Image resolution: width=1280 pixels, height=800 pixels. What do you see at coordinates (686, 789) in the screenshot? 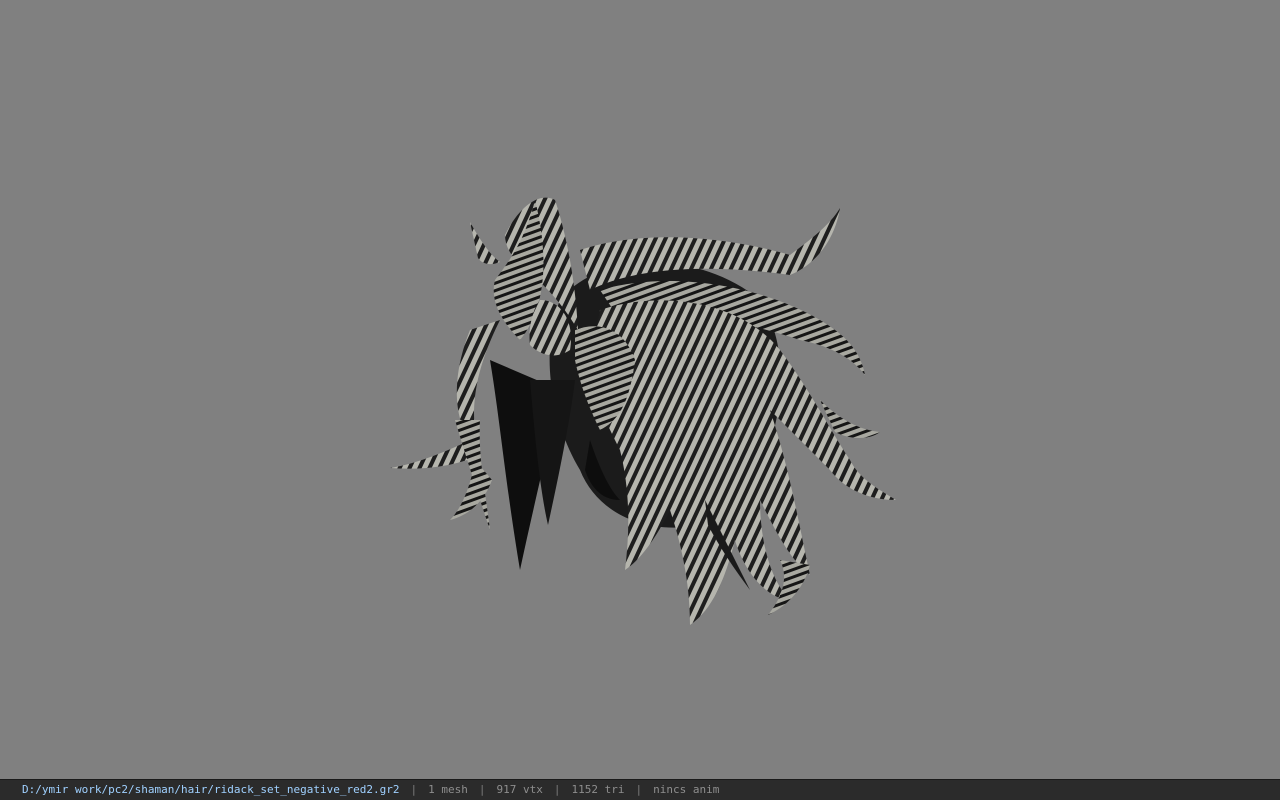
I see `anim-status: nincs anim` at bounding box center [686, 789].